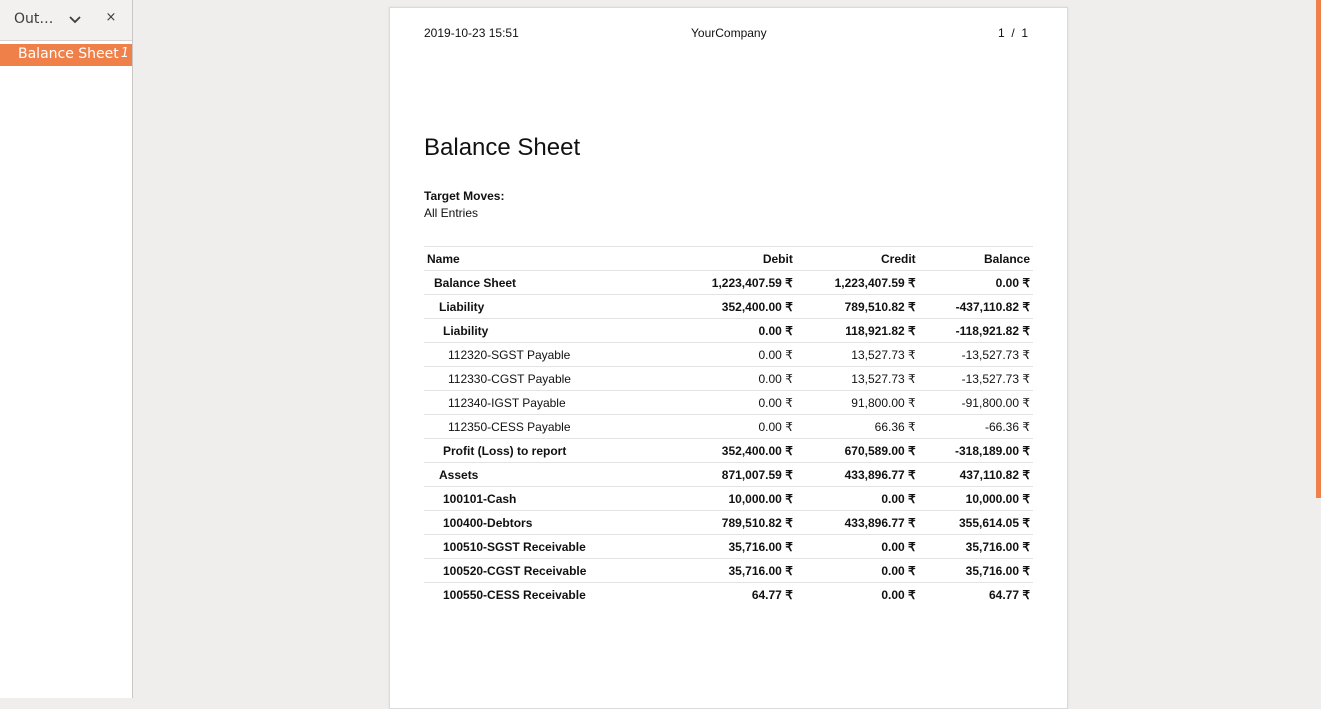  I want to click on cell-credit: 789,510.82 ₹, so click(857, 306).